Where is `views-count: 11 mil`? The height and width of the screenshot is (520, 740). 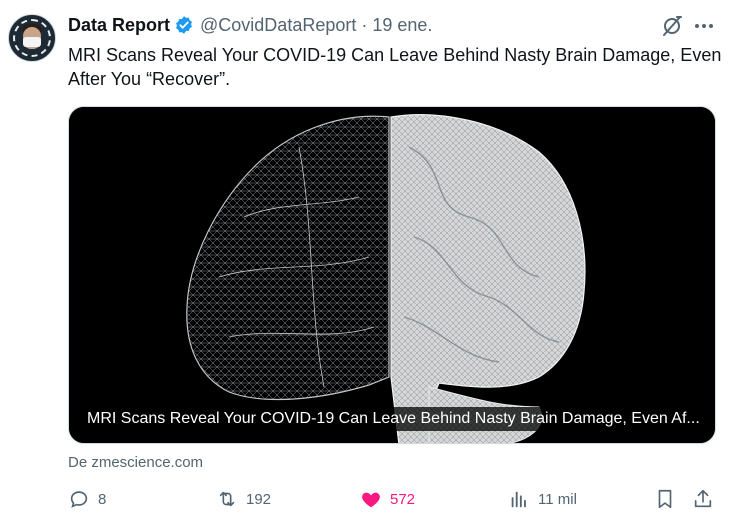
views-count: 11 mil is located at coordinates (557, 499).